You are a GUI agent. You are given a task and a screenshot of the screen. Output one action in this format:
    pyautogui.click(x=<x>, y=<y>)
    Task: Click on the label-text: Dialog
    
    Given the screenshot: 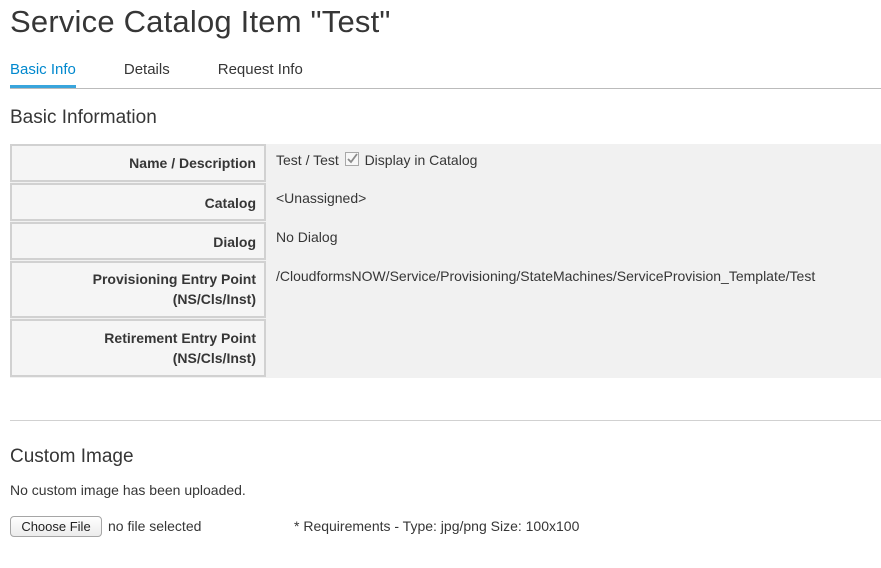 What is the action you would take?
    pyautogui.click(x=234, y=242)
    